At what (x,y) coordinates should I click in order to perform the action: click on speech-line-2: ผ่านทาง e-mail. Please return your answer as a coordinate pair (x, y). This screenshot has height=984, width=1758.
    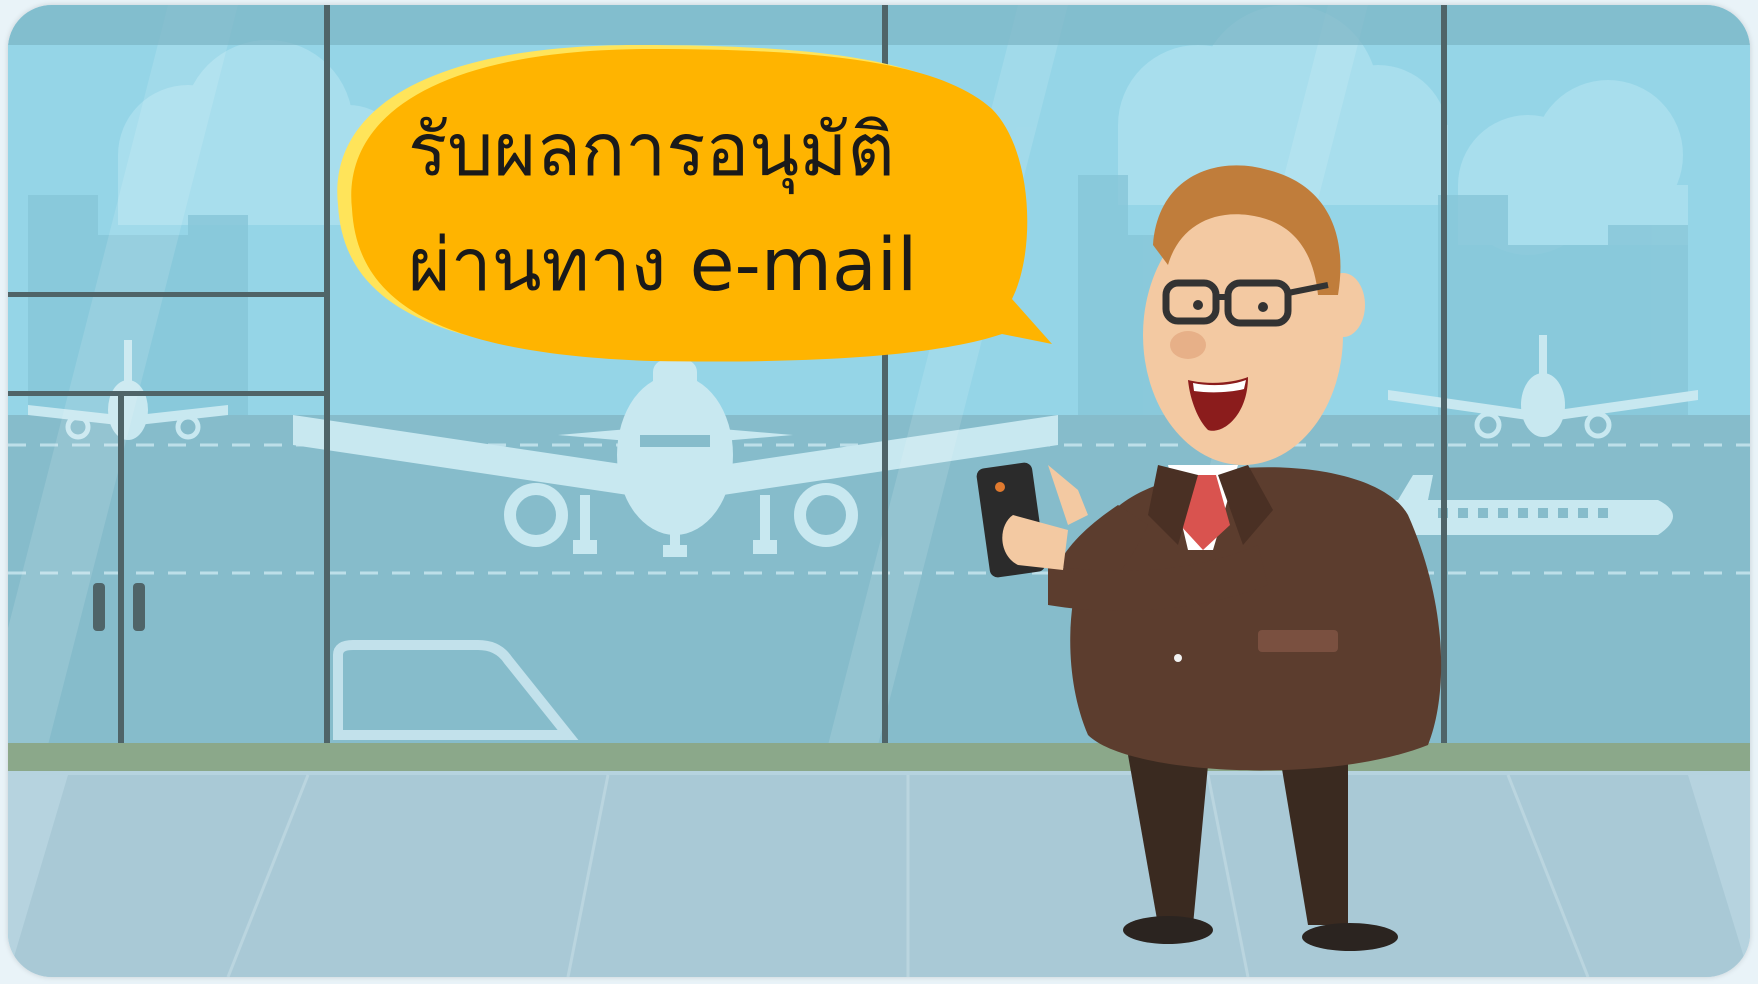
    Looking at the image, I should click on (663, 265).